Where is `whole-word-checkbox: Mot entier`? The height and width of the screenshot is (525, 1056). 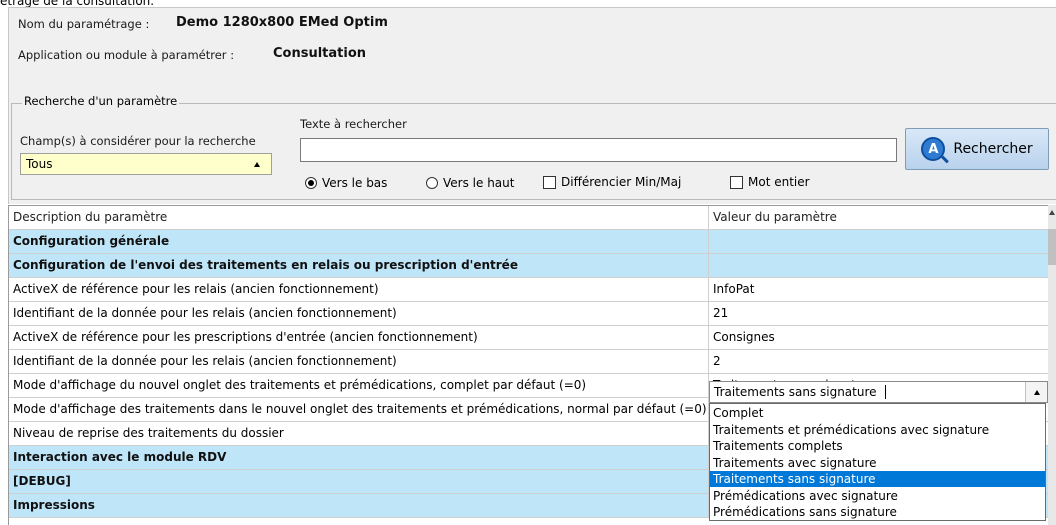 whole-word-checkbox: Mot entier is located at coordinates (770, 182).